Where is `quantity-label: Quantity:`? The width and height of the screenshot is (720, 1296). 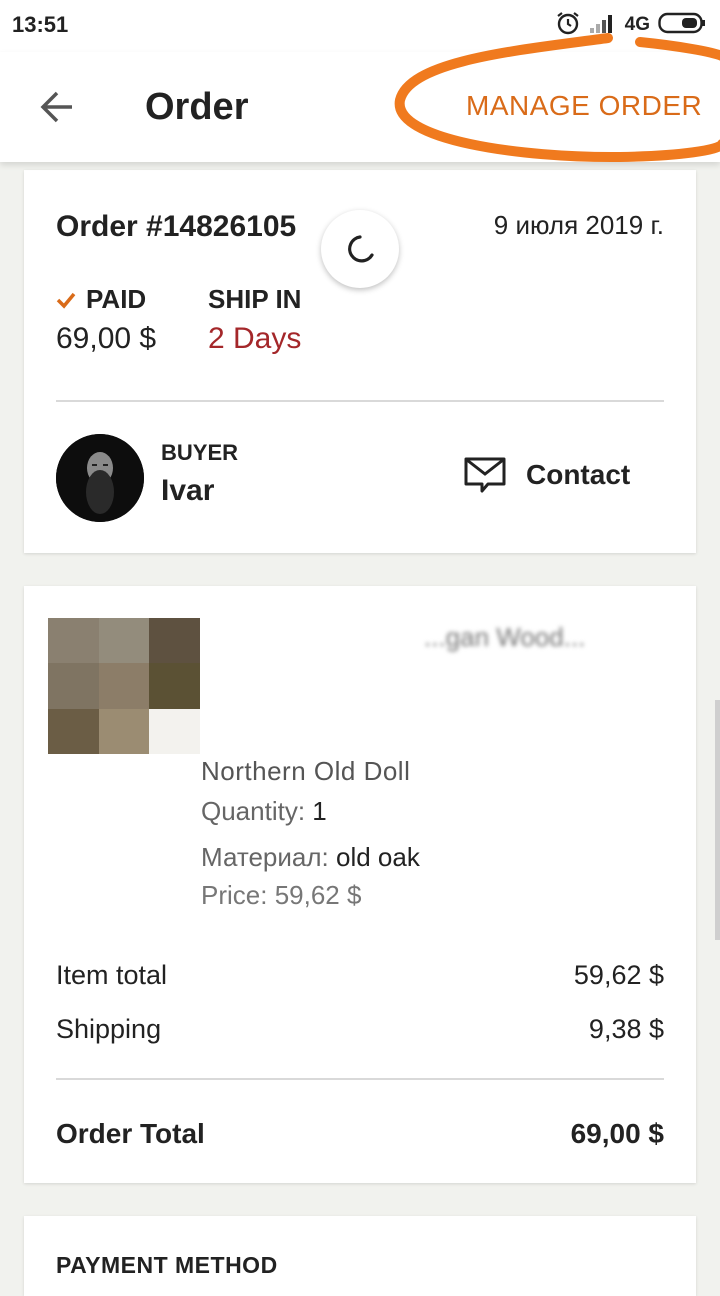 quantity-label: Quantity: is located at coordinates (253, 811).